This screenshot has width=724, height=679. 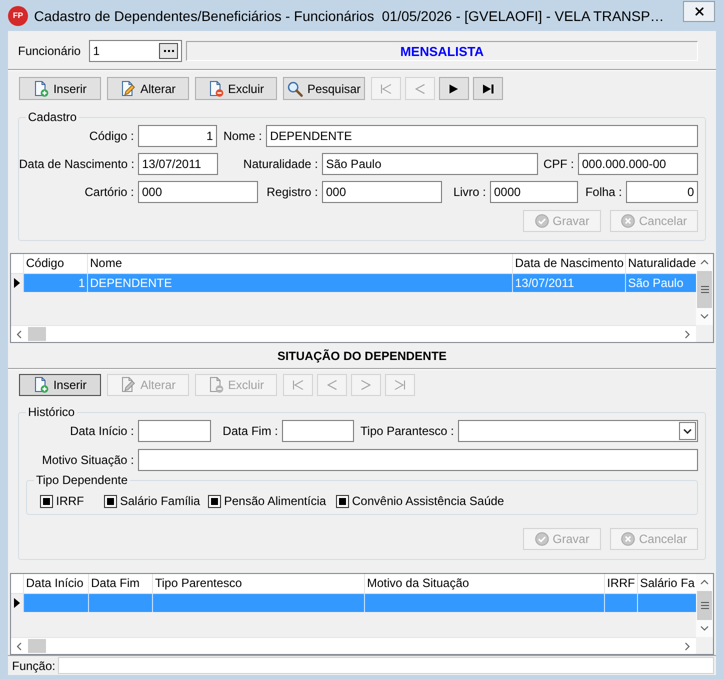 What do you see at coordinates (275, 501) in the screenshot?
I see `checkbox-label: Pensão Alimentícia` at bounding box center [275, 501].